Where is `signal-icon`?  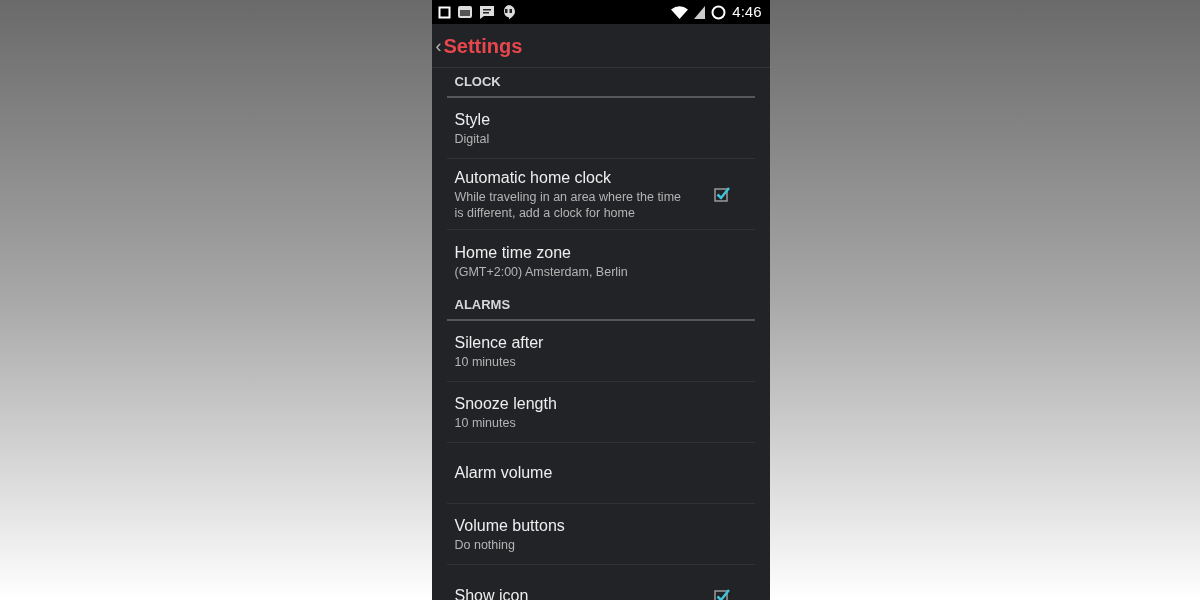
signal-icon is located at coordinates (700, 12).